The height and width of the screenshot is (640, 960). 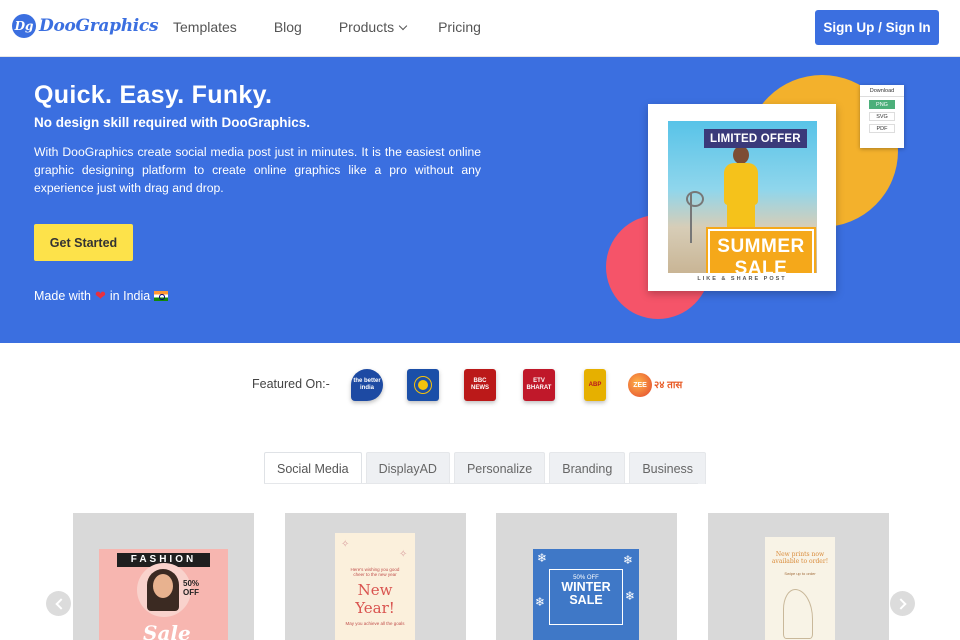 I want to click on like-share-text: LIKE & SHARE POST, so click(x=742, y=279).